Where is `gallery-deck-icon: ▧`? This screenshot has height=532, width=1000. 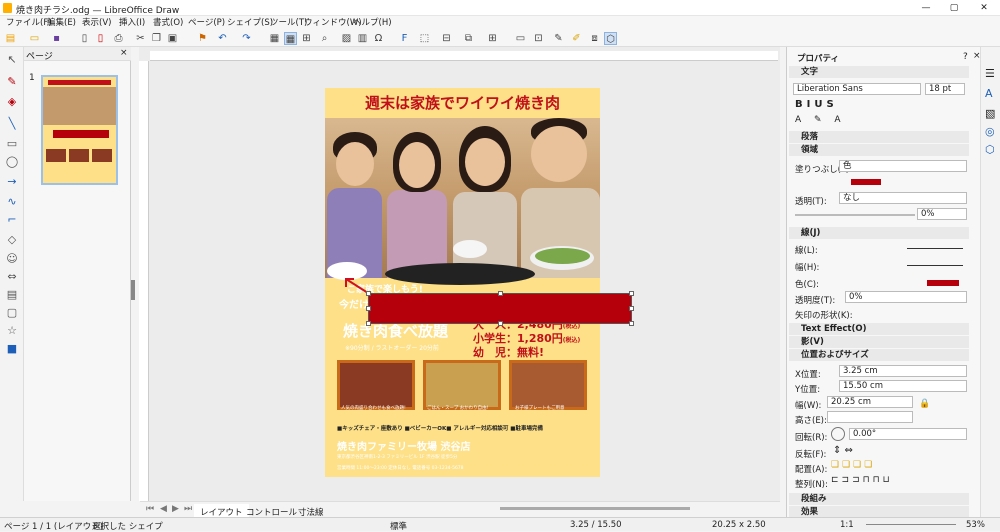 gallery-deck-icon: ▧ is located at coordinates (990, 113).